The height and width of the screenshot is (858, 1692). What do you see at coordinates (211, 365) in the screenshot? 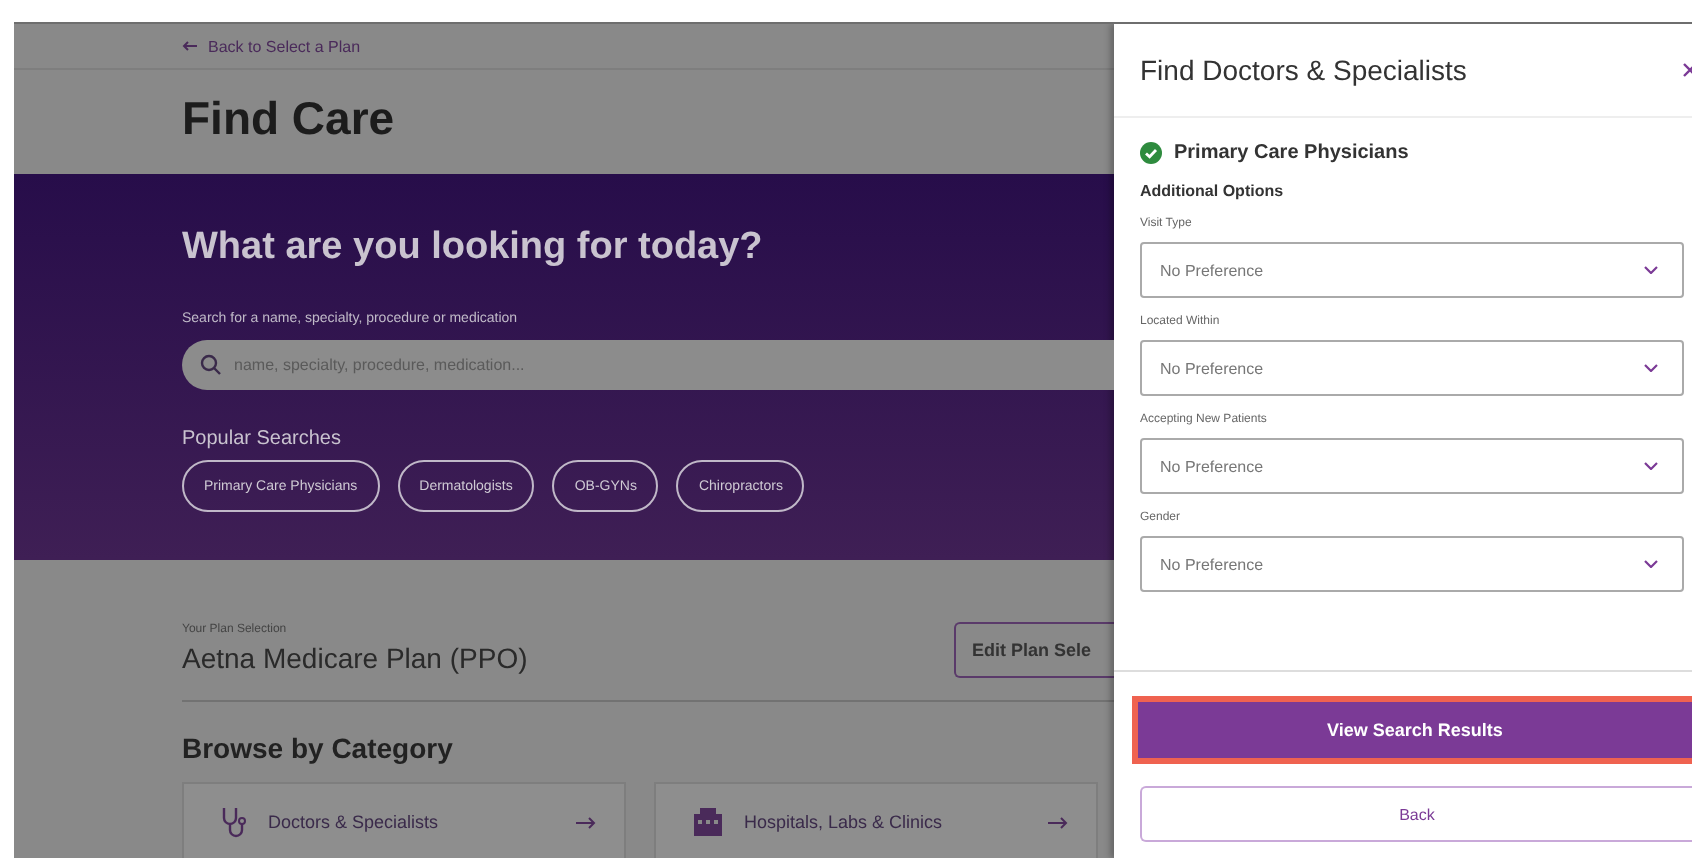
I see `search-icon` at bounding box center [211, 365].